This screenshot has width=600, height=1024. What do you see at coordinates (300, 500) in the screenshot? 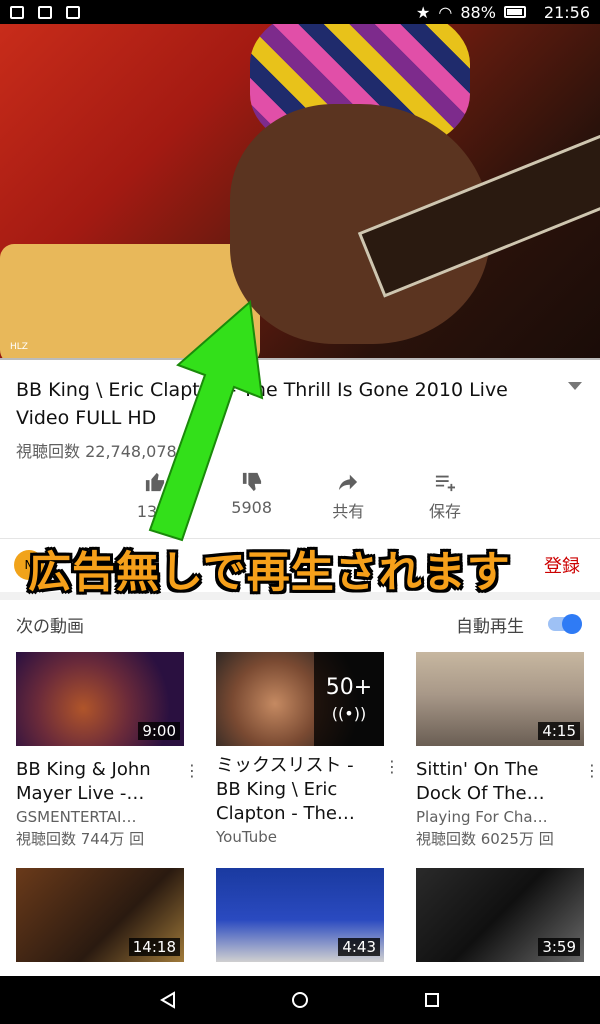
I see `action-bar: 13万 5908 共有 保存` at bounding box center [300, 500].